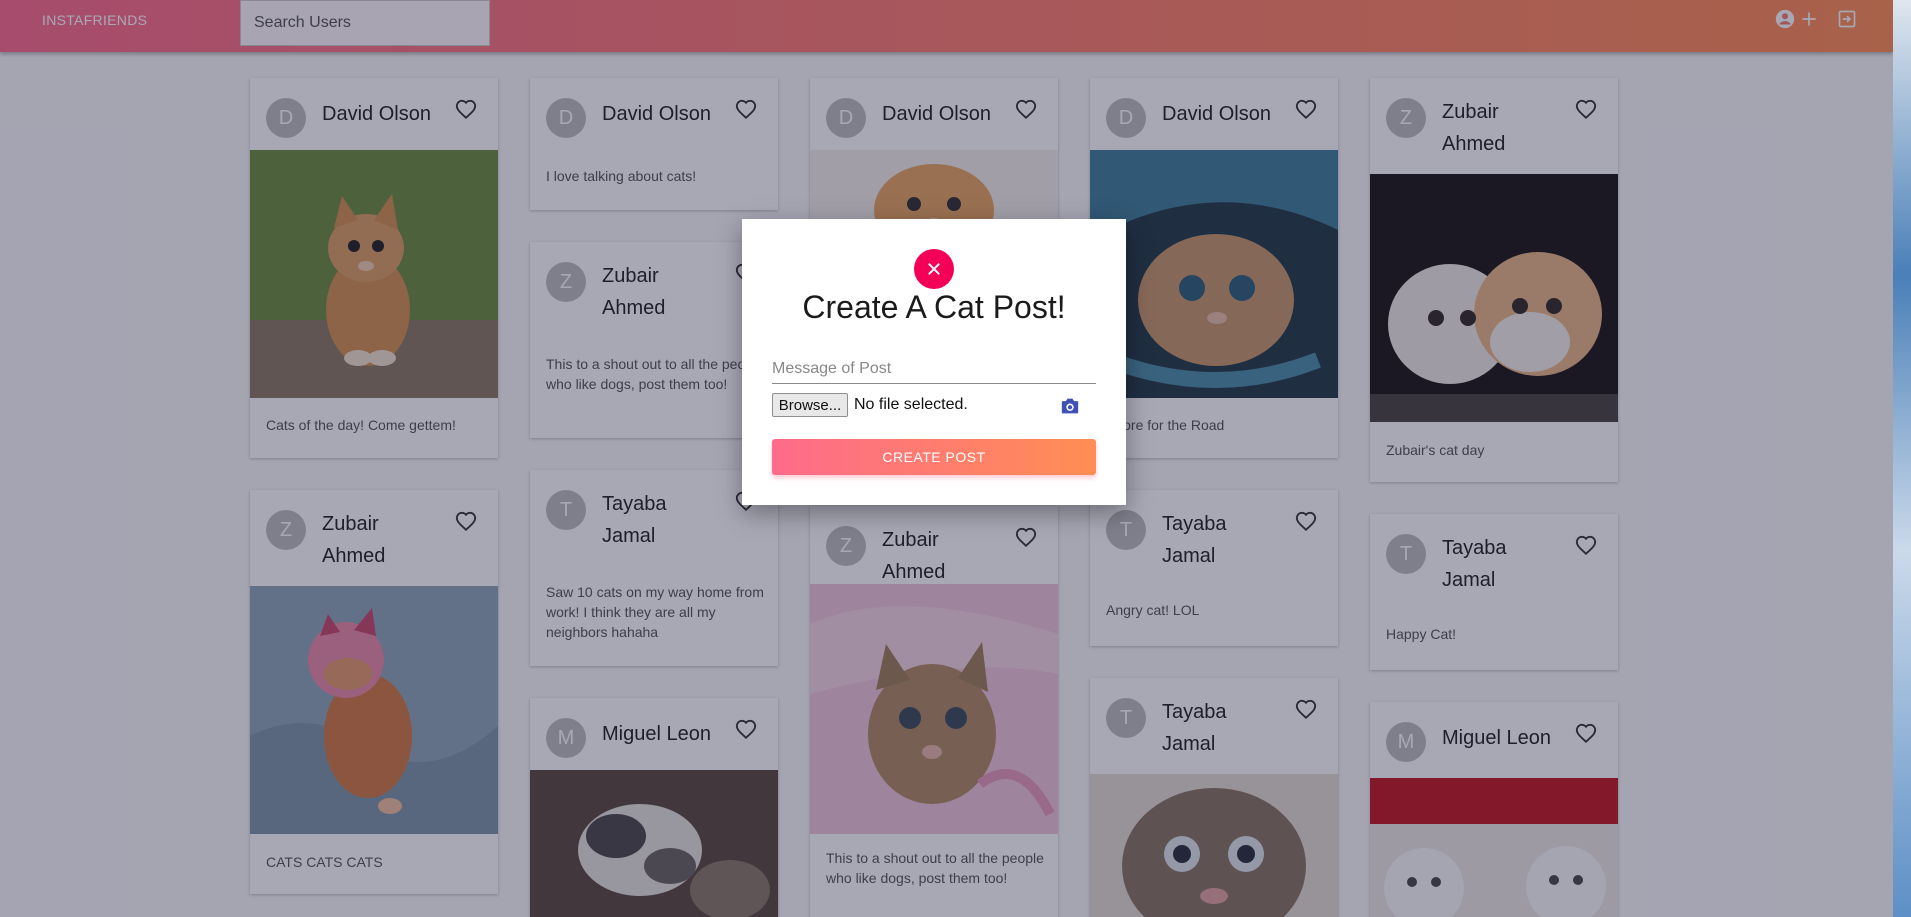  I want to click on dialog-title: Create A Cat Post!, so click(934, 307).